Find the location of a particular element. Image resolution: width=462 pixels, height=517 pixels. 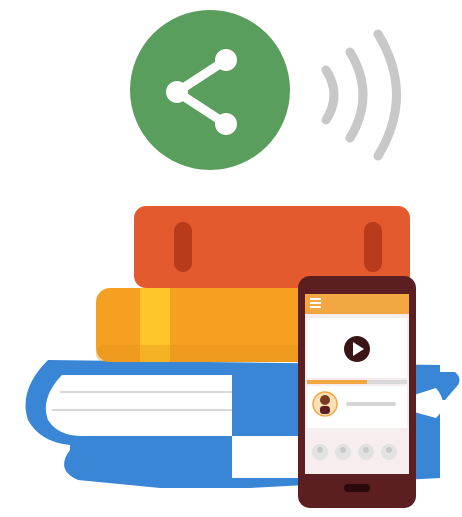

play-icon is located at coordinates (357, 349).